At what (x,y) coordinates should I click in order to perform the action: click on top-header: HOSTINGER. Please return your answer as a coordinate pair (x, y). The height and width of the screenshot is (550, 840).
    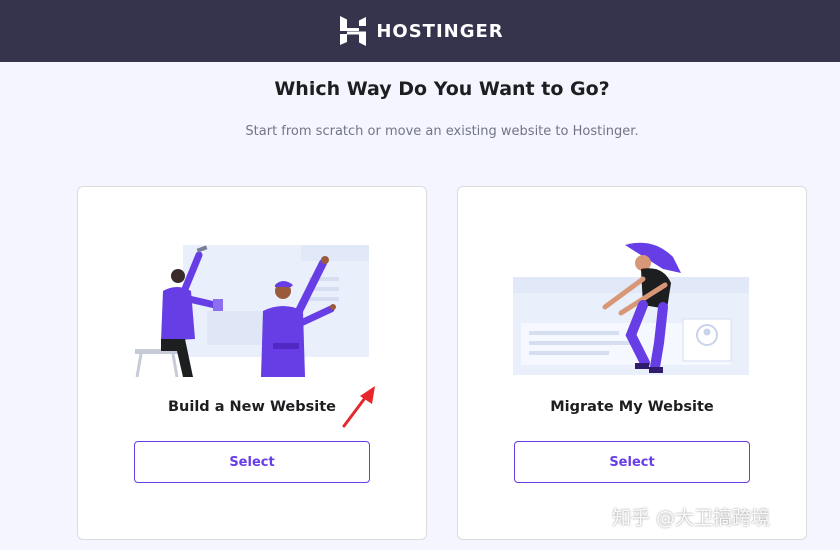
    Looking at the image, I should click on (420, 31).